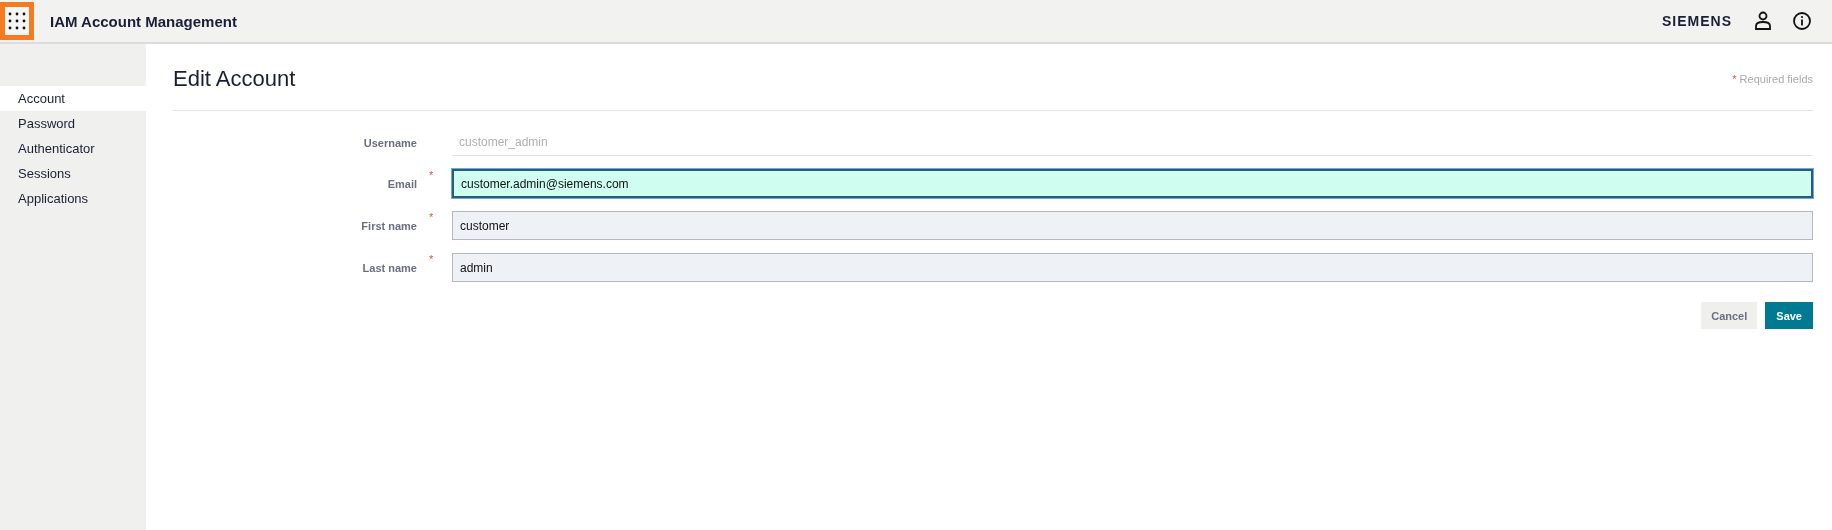 Image resolution: width=1832 pixels, height=530 pixels. What do you see at coordinates (73, 148) in the screenshot?
I see `sidebar-item: Authenticator` at bounding box center [73, 148].